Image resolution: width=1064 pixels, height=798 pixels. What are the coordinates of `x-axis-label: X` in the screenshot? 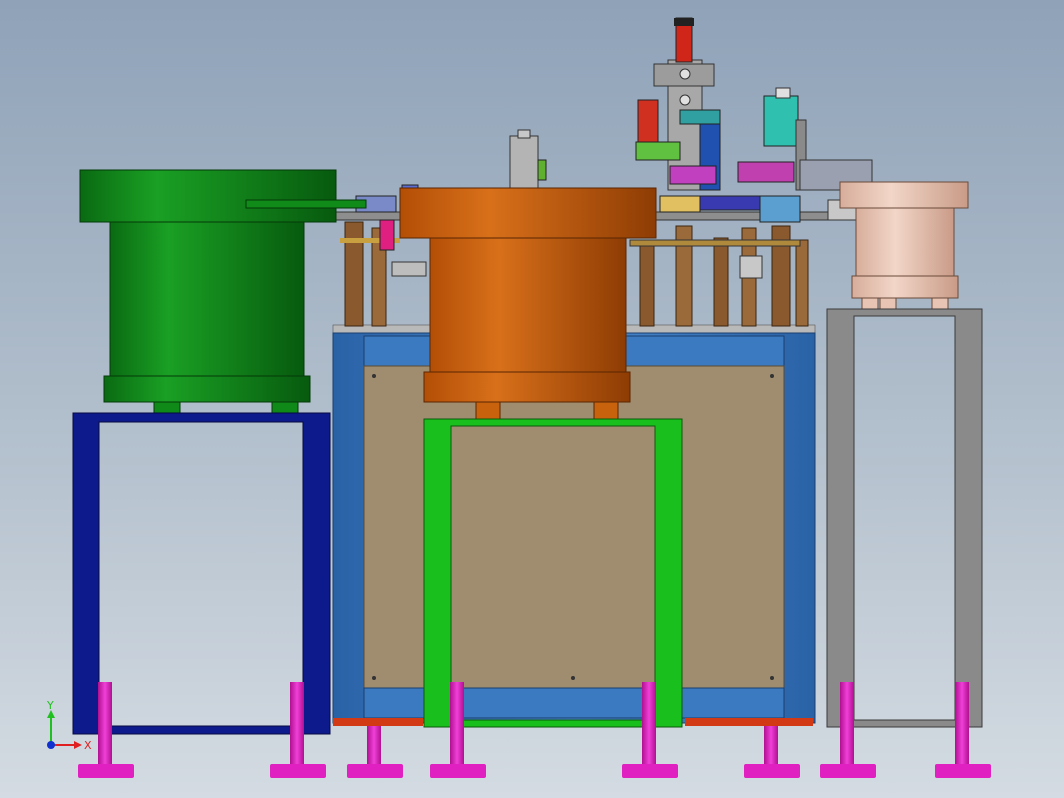 It's located at (88, 745).